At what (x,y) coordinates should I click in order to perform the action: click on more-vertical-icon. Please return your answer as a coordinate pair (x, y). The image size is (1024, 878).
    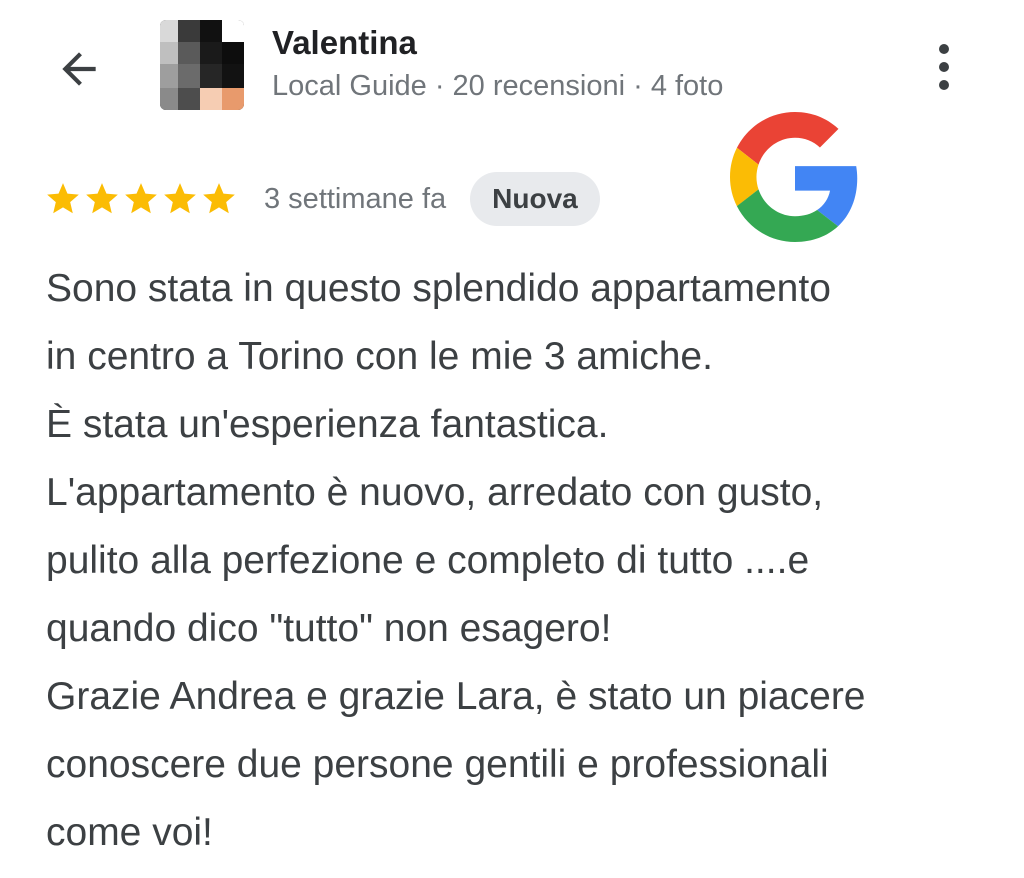
    Looking at the image, I should click on (944, 49).